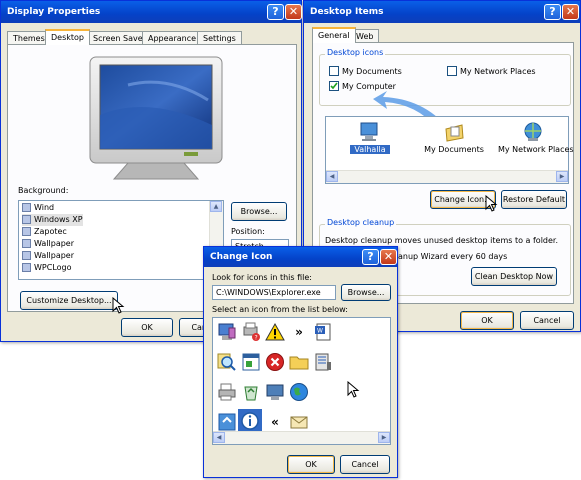  Describe the element at coordinates (299, 392) in the screenshot. I see `globe-icon` at that location.